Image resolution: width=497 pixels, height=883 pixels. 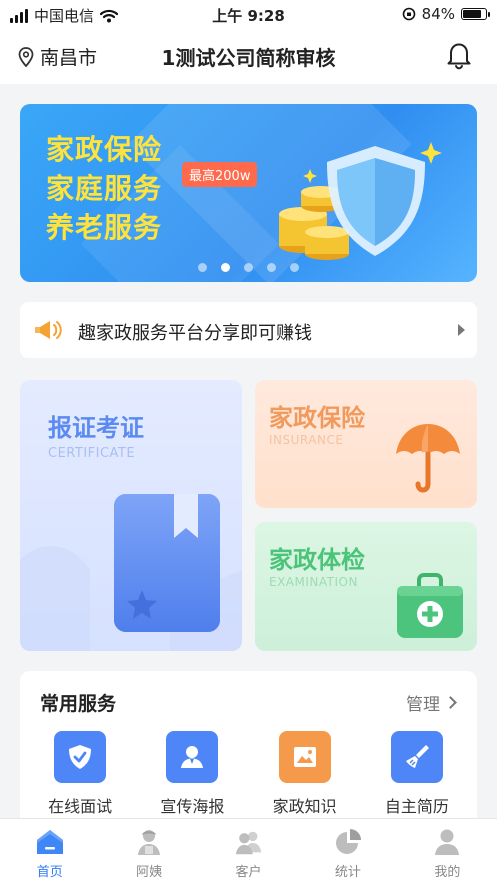 What do you see at coordinates (192, 757) in the screenshot?
I see `user-card-icon` at bounding box center [192, 757].